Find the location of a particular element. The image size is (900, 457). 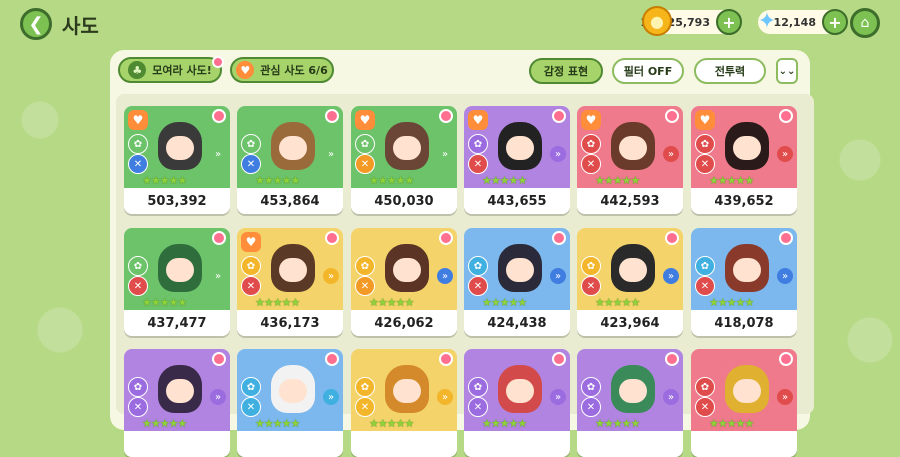

emotion-label: 감정 표현 is located at coordinates (566, 71).